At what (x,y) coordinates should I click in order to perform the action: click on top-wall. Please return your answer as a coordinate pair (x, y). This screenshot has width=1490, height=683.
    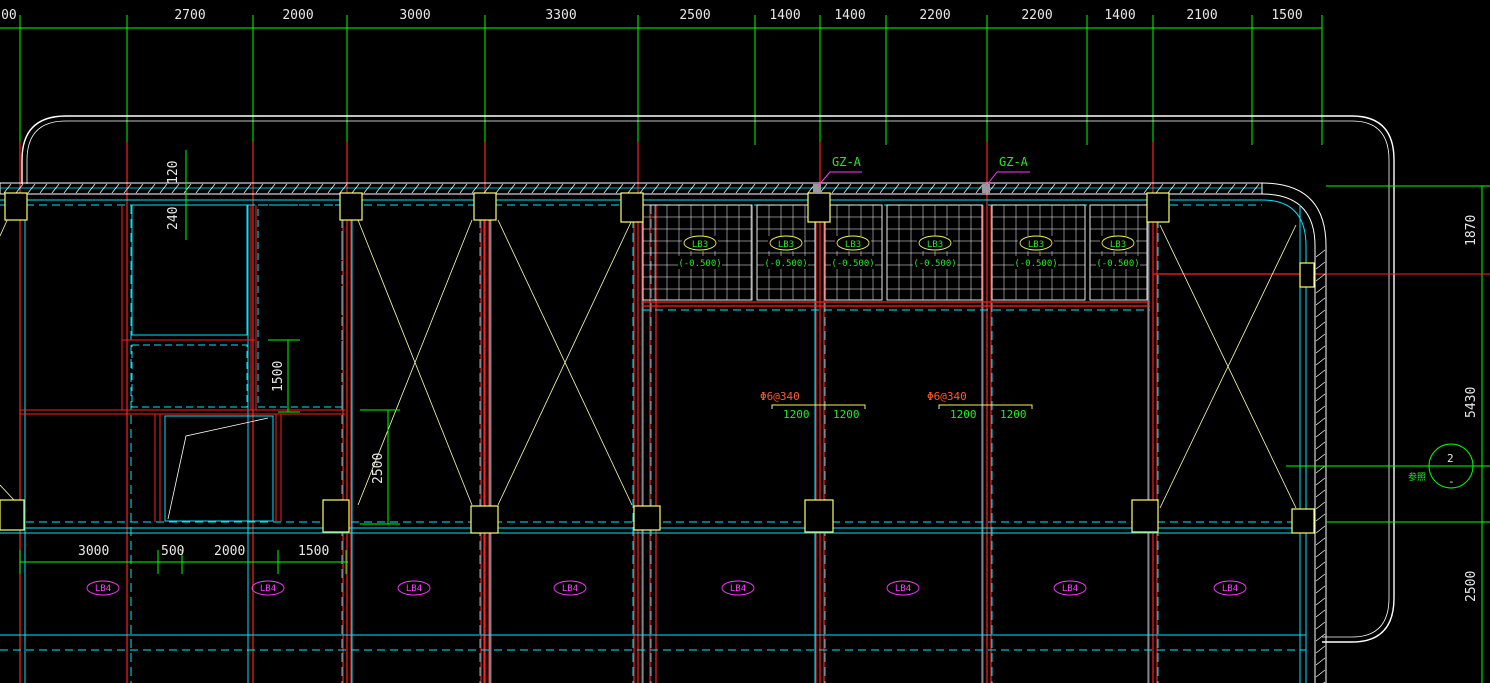
    Looking at the image, I should click on (631, 188).